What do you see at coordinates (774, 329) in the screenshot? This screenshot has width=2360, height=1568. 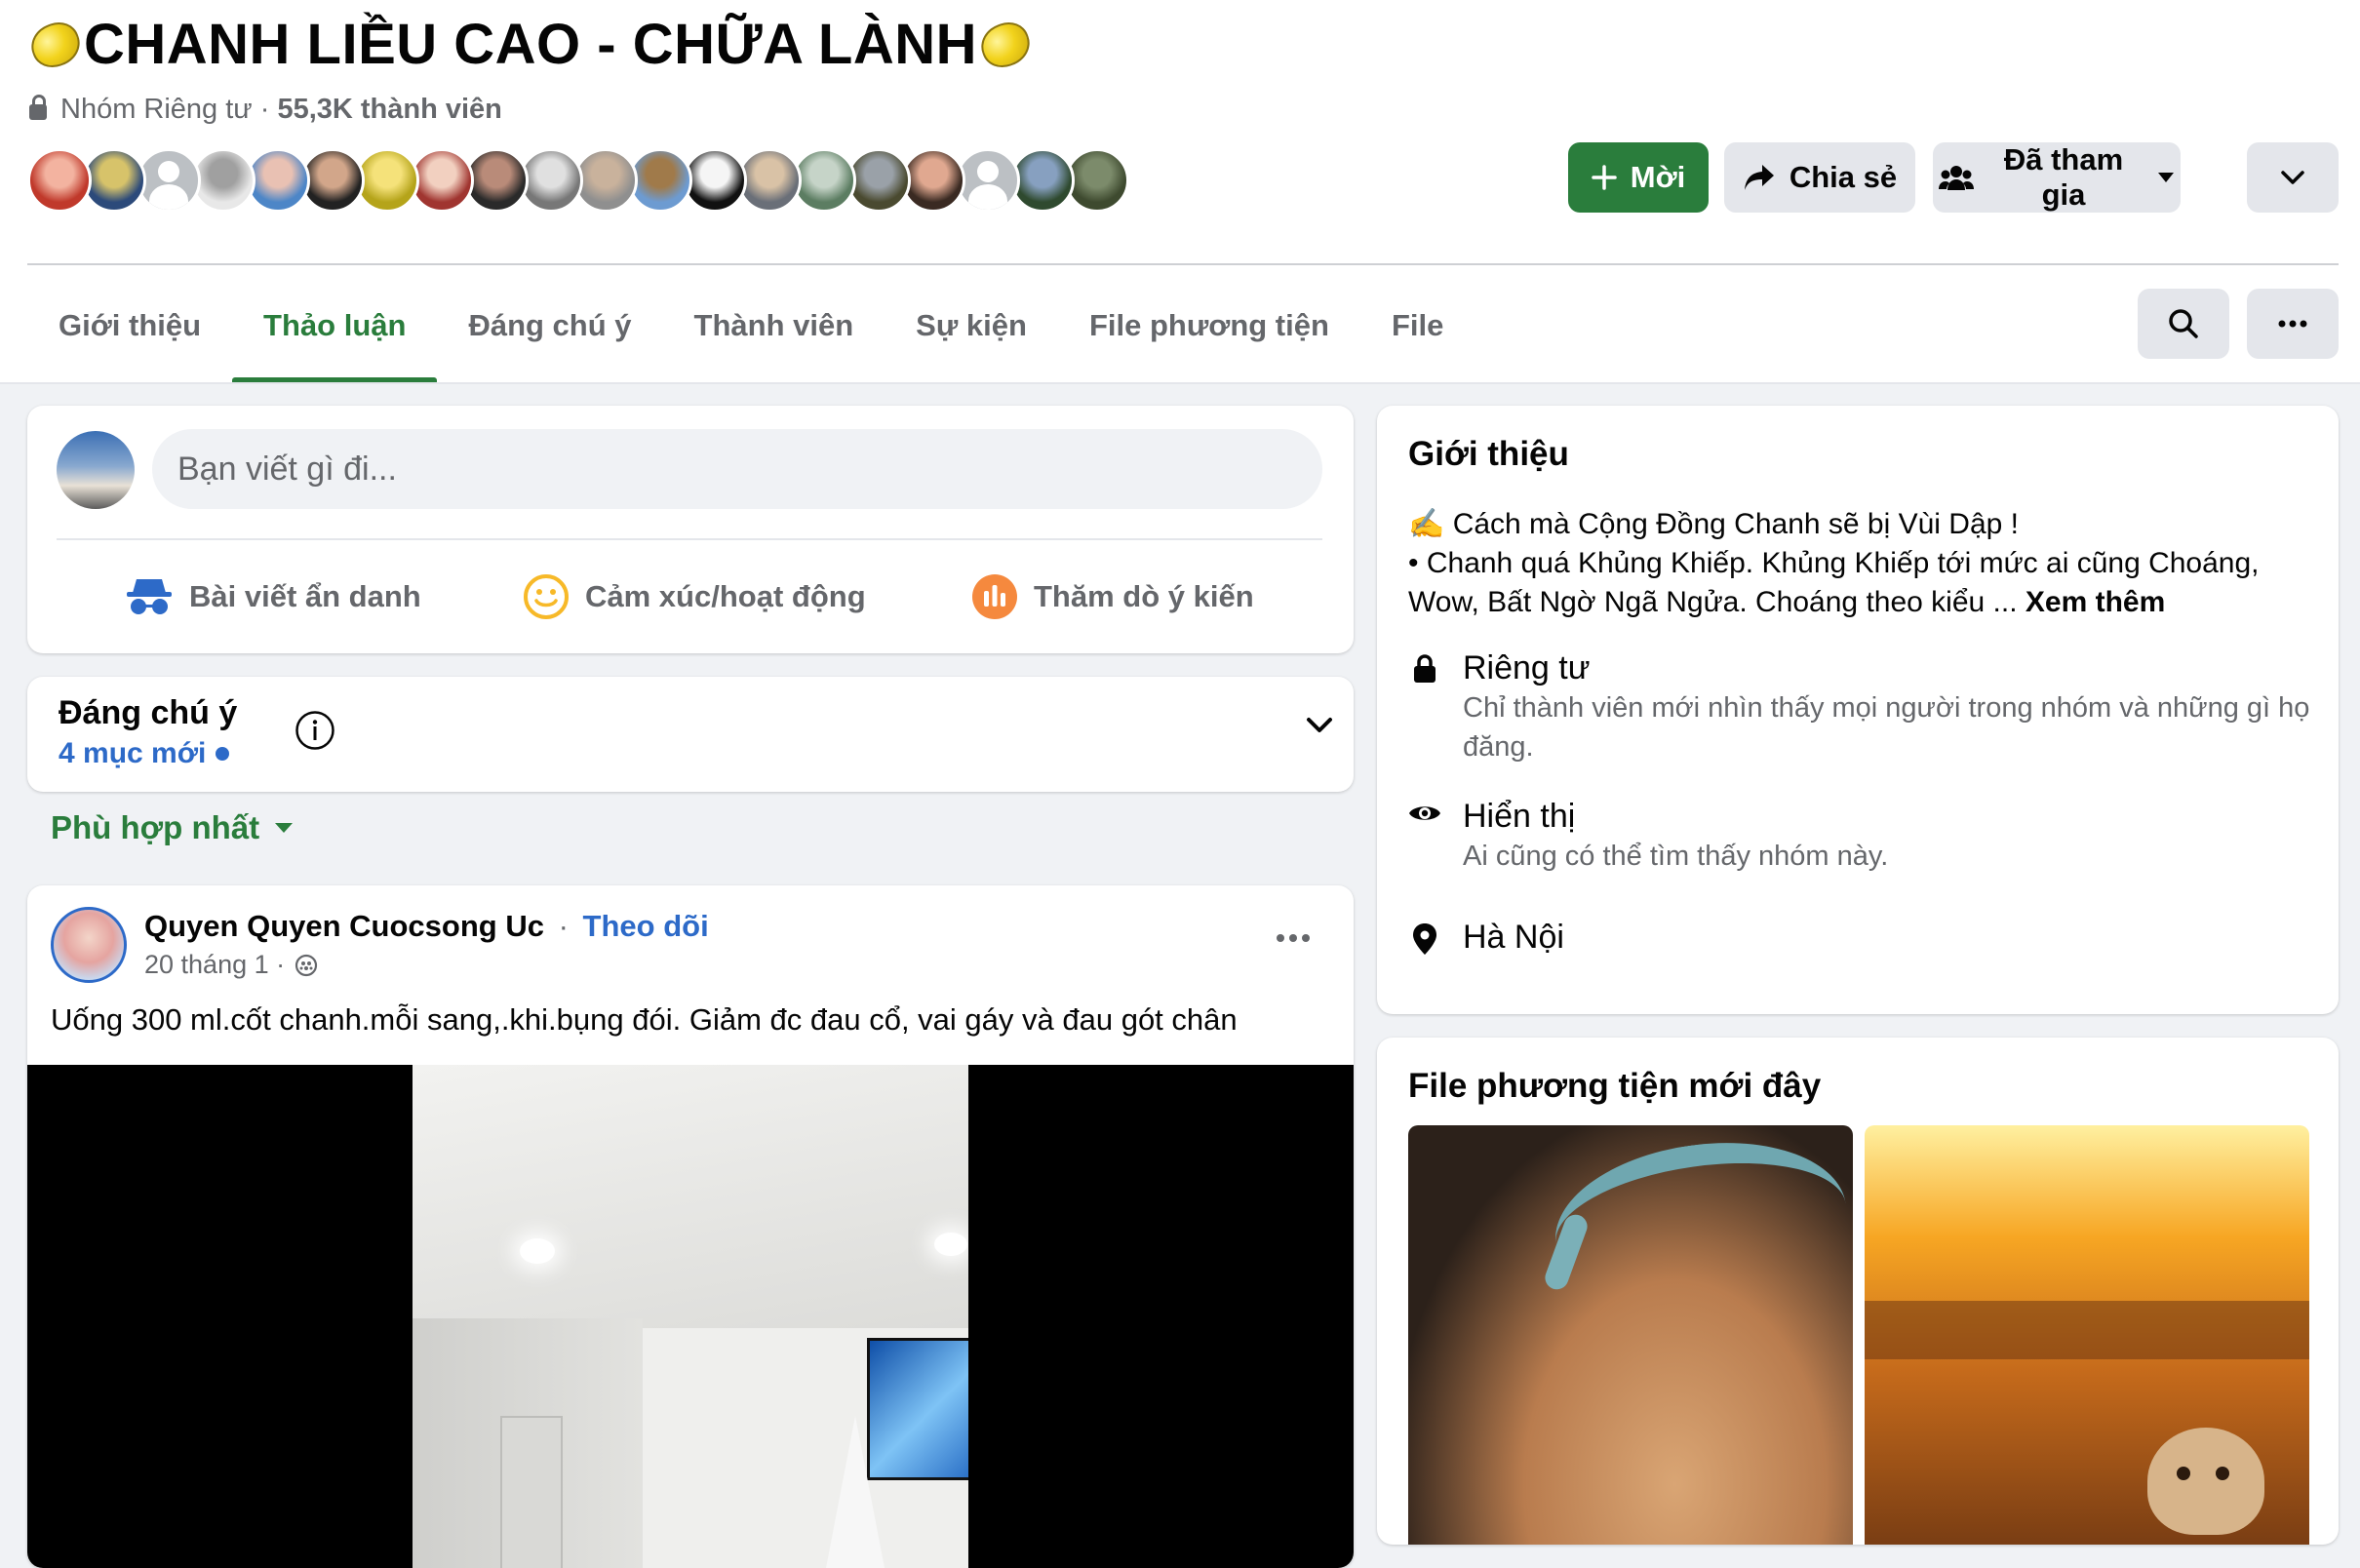 I see `tab-members: Thành viên` at bounding box center [774, 329].